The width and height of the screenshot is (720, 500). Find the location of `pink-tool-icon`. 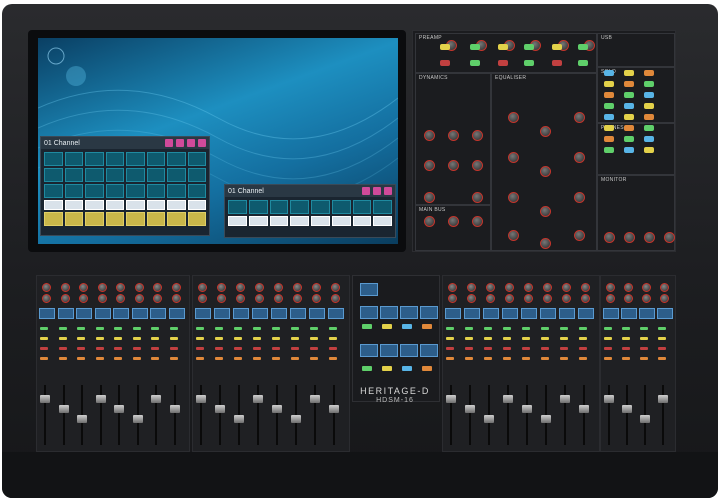

pink-tool-icon is located at coordinates (169, 143).